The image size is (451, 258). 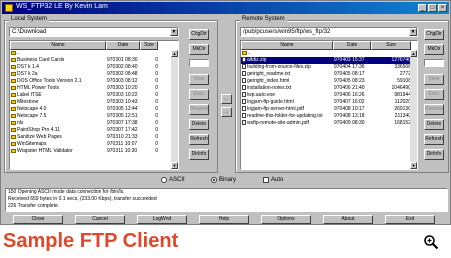 What do you see at coordinates (199, 34) in the screenshot?
I see `local-chgdir-button: ChgDir` at bounding box center [199, 34].